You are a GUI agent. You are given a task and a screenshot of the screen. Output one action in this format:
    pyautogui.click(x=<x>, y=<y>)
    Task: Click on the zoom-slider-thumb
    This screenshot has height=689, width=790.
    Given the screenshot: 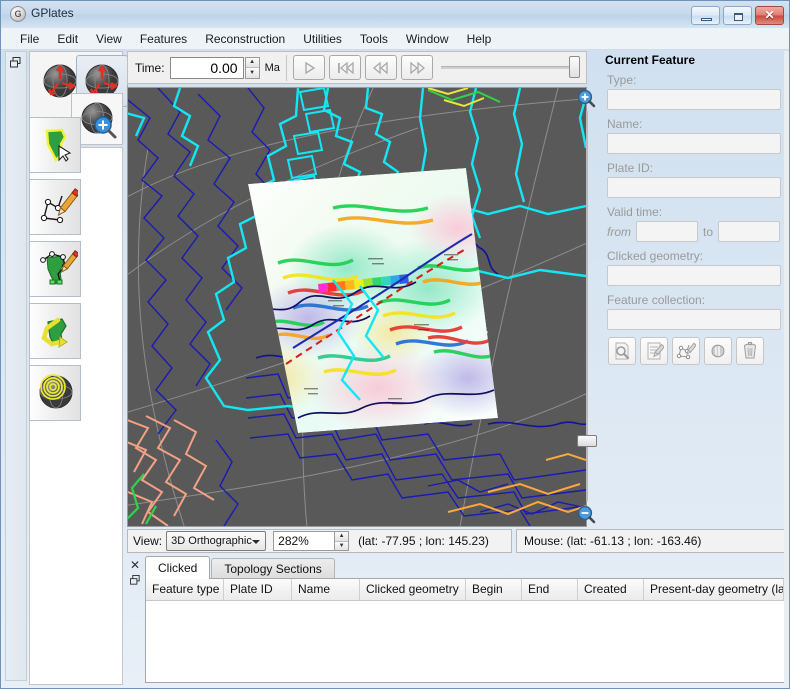 What is the action you would take?
    pyautogui.click(x=587, y=441)
    